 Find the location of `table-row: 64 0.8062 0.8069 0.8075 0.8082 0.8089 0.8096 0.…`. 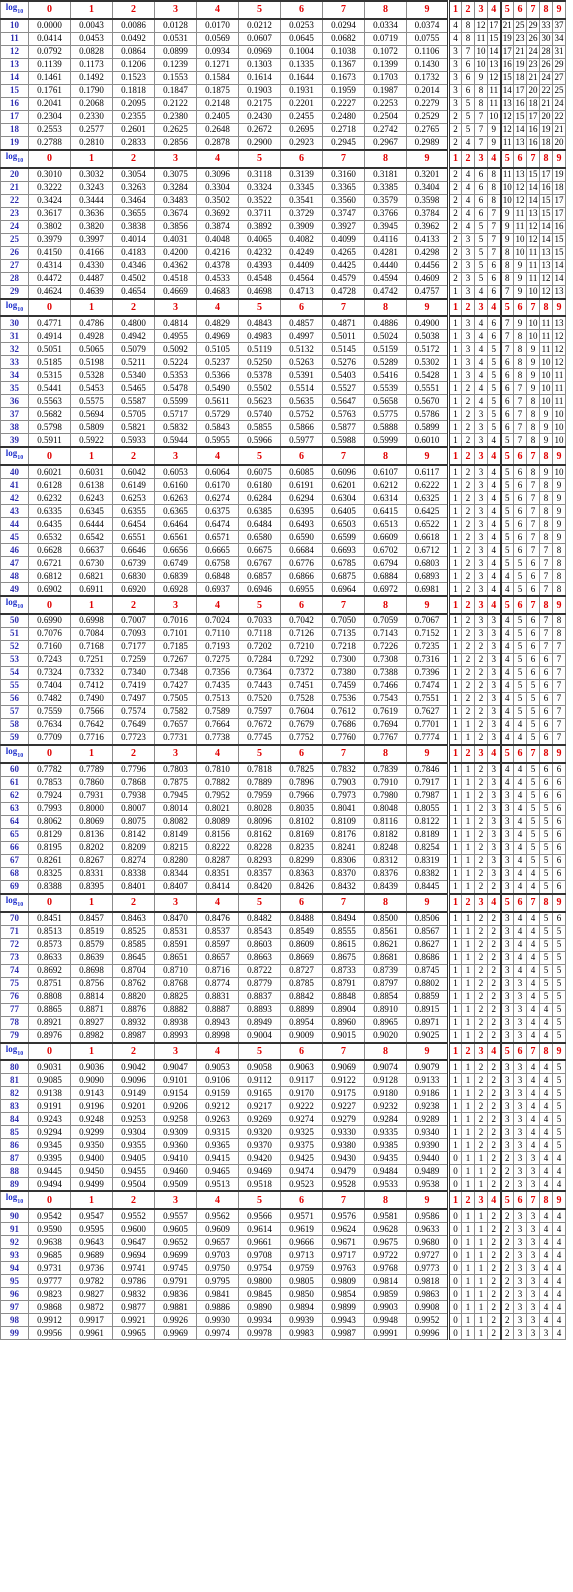

table-row: 64 0.8062 0.8069 0.8075 0.8082 0.8089 0.8096 0.… is located at coordinates (283, 821).